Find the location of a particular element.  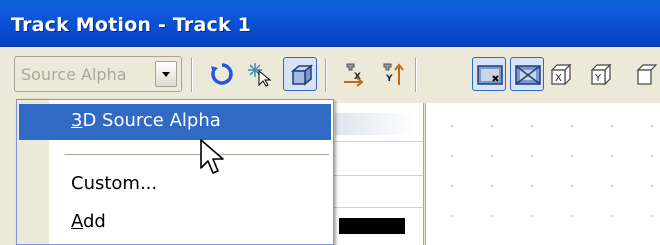

chevron-down-icon is located at coordinates (166, 74).